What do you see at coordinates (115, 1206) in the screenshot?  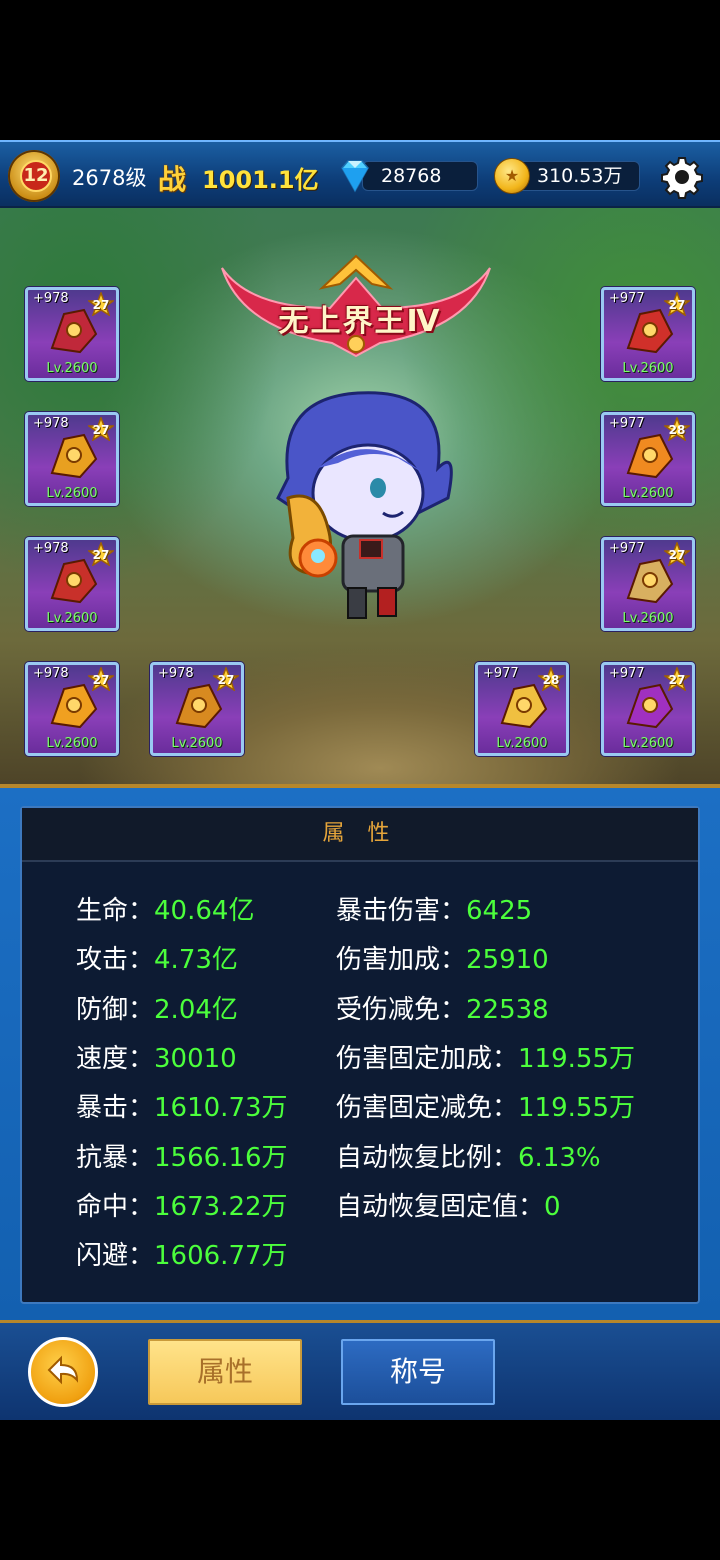 I see `stat-label: 命中：` at bounding box center [115, 1206].